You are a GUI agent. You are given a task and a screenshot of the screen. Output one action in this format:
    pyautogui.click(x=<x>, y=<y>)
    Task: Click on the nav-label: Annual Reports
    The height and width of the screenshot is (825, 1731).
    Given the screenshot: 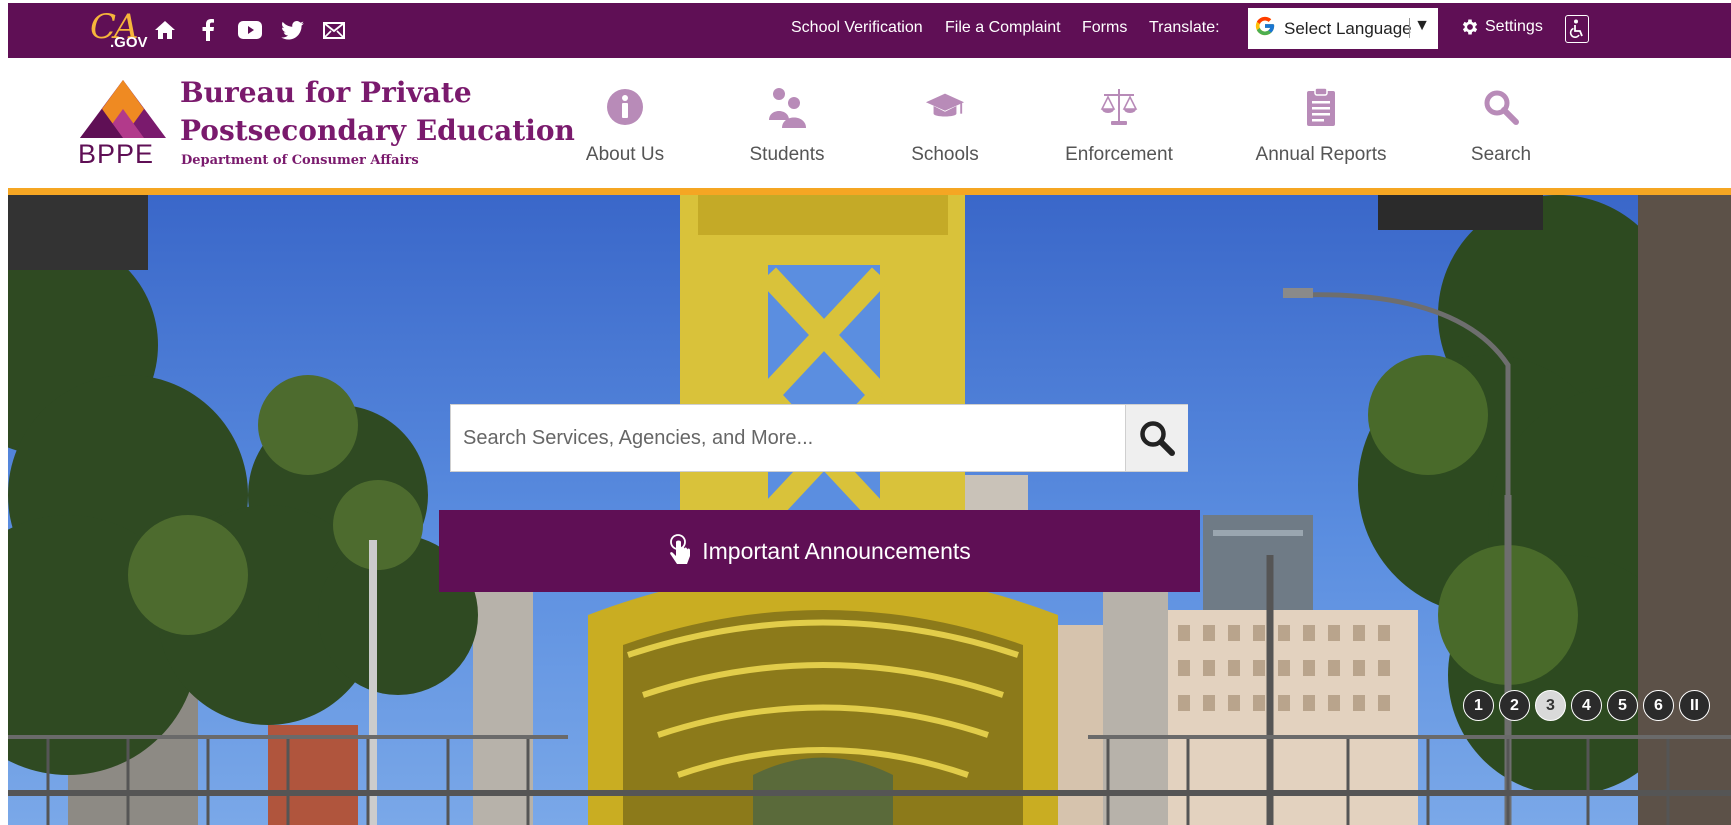 What is the action you would take?
    pyautogui.click(x=1321, y=154)
    